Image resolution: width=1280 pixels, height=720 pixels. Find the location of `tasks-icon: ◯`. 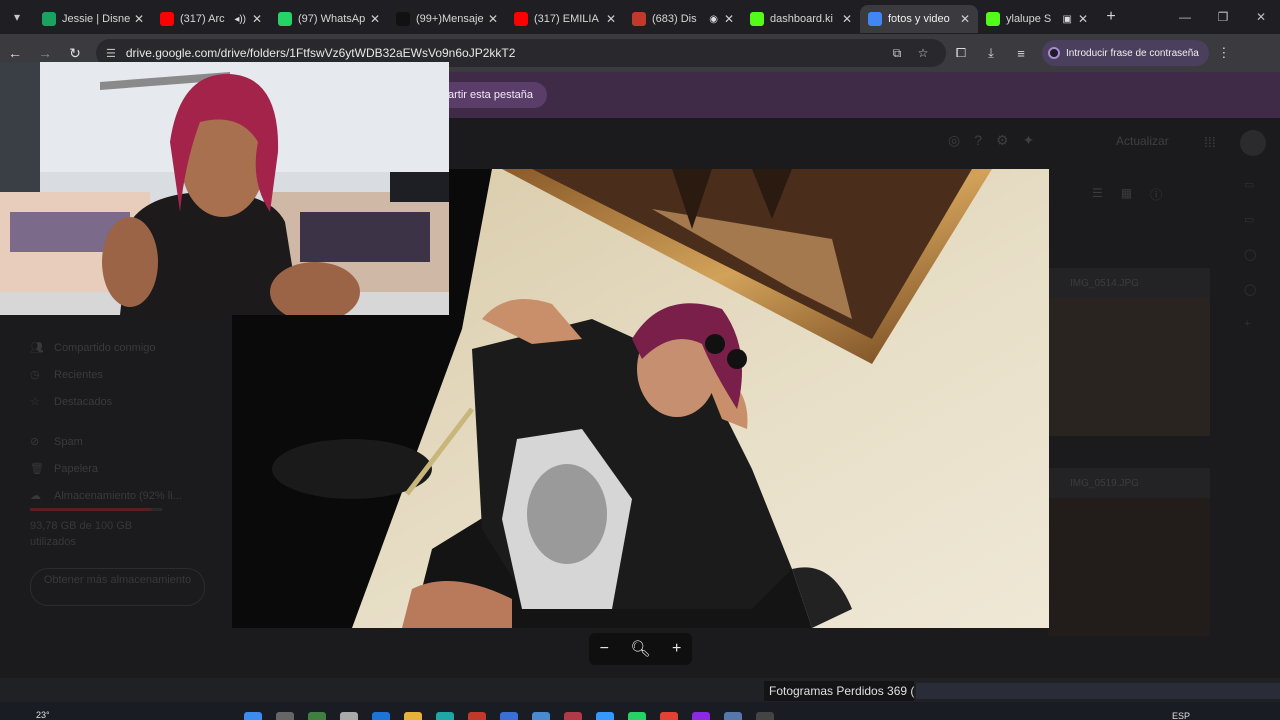

tasks-icon: ◯ is located at coordinates (1256, 254).